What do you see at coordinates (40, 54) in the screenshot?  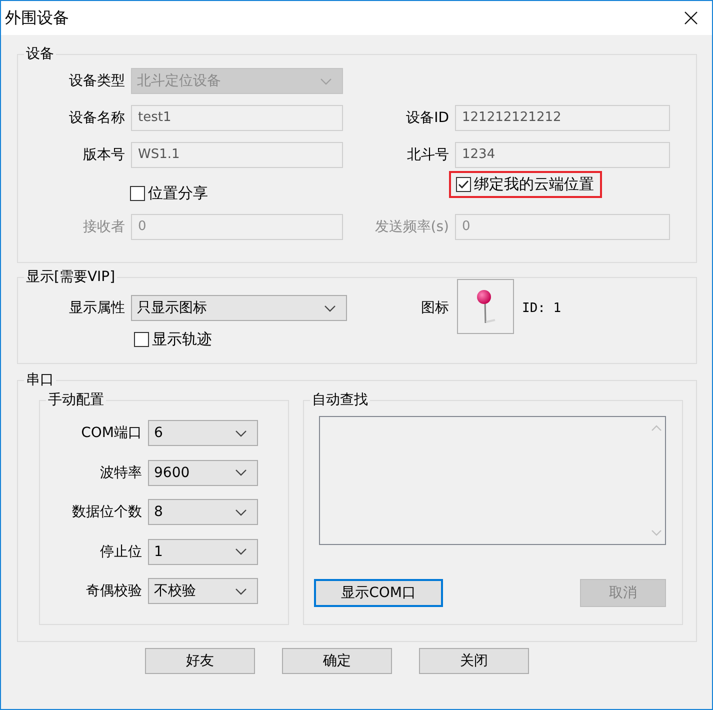 I see `group-title: 设备` at bounding box center [40, 54].